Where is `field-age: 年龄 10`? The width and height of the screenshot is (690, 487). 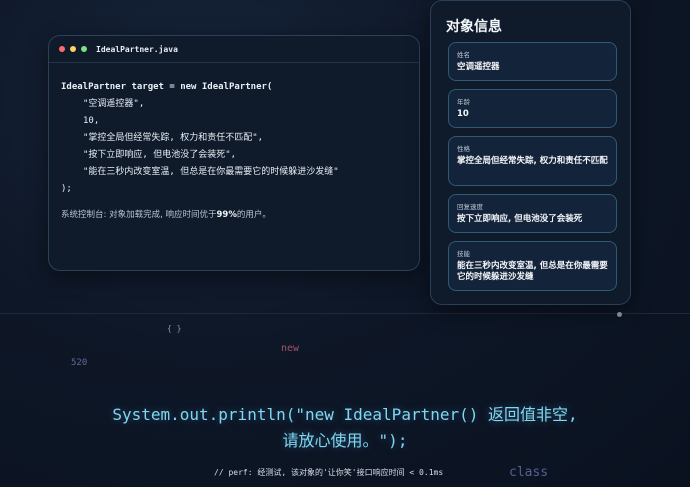
field-age: 年龄 10 is located at coordinates (532, 108).